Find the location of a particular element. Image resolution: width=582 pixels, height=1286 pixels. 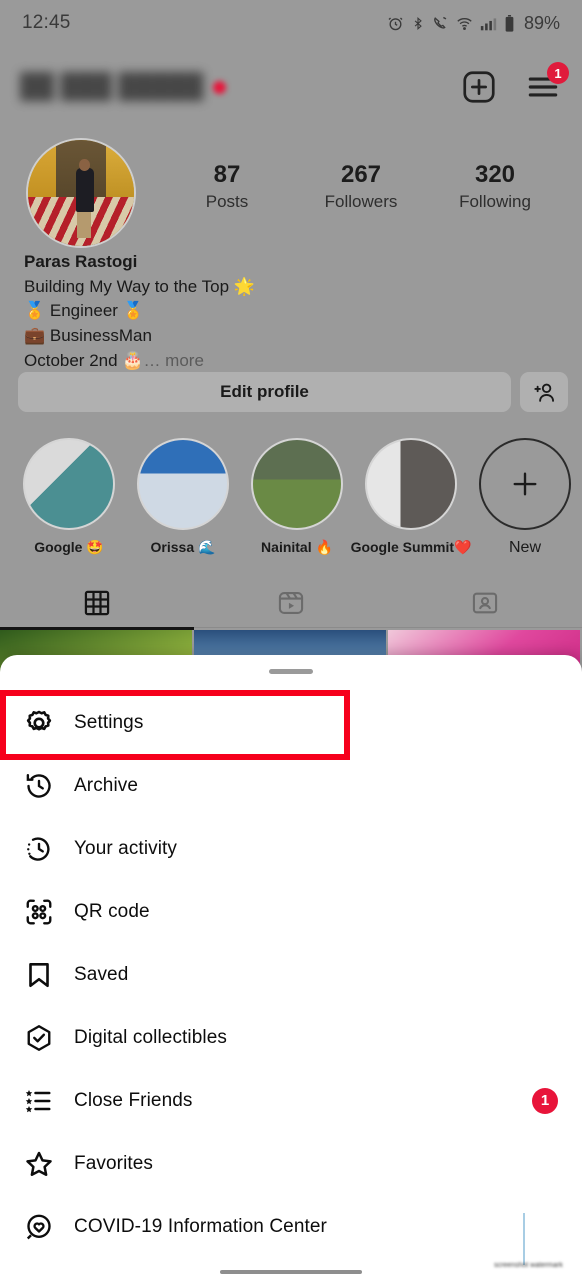

menu-item-label: Digital collectibles is located at coordinates (151, 1037).